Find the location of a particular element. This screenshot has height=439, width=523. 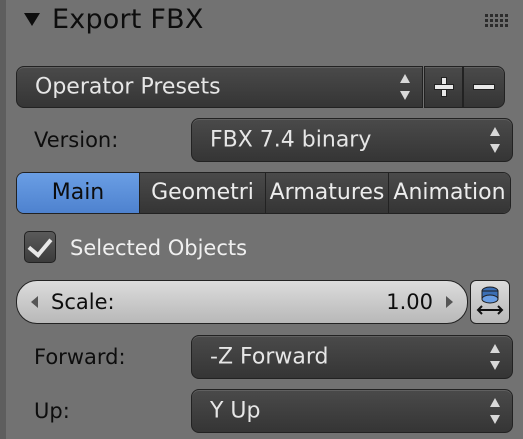

grip-icon is located at coordinates (497, 21).